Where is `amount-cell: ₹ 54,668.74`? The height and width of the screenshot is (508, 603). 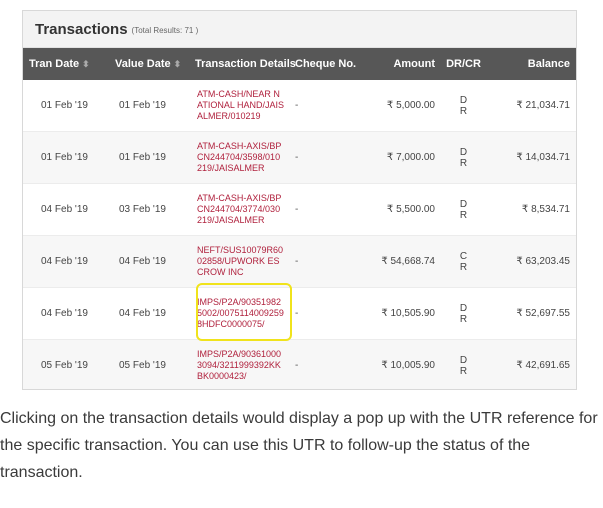
amount-cell: ₹ 54,668.74 is located at coordinates (404, 261).